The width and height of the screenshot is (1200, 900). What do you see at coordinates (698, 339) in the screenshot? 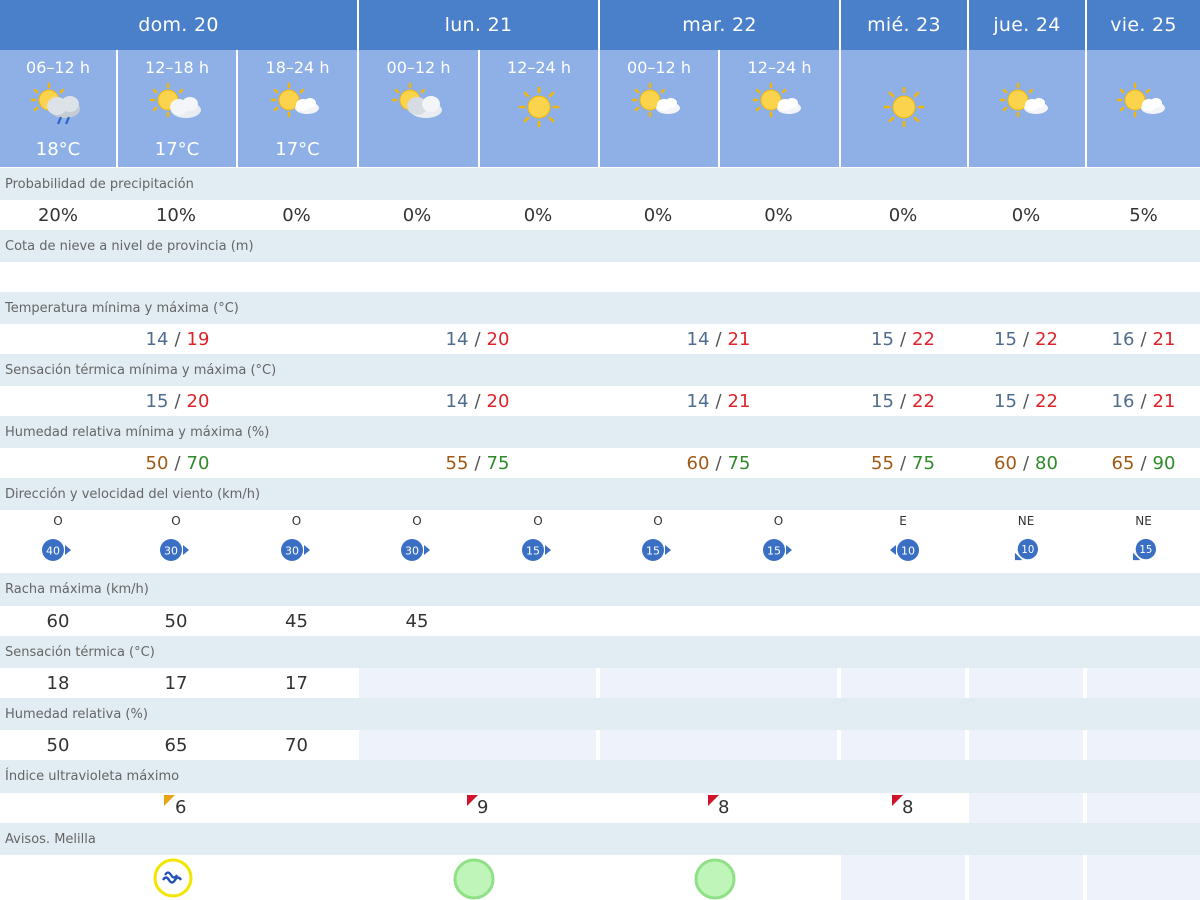
I see `temp-min: 14` at bounding box center [698, 339].